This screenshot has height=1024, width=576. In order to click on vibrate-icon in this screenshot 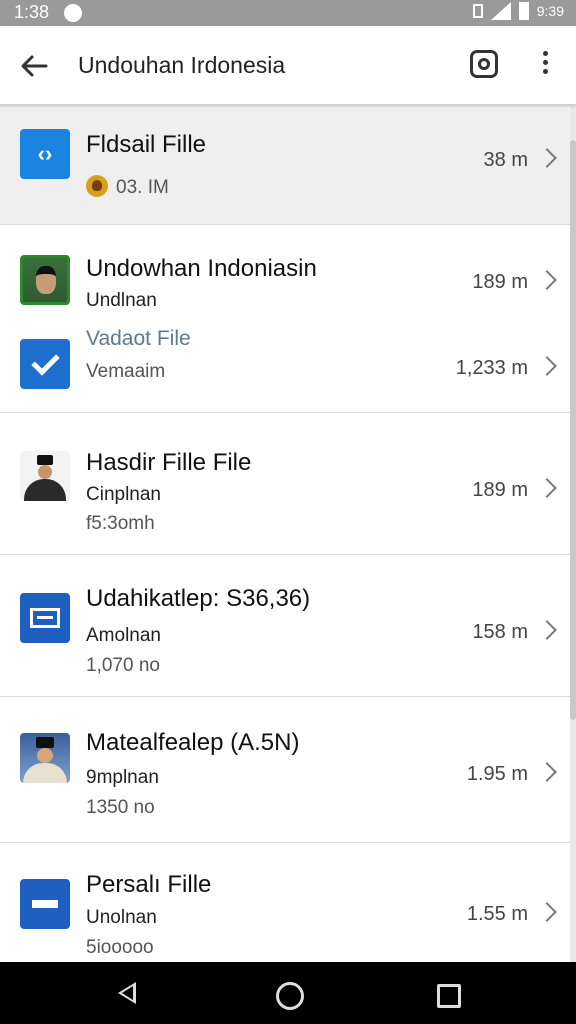, I will do `click(477, 11)`.